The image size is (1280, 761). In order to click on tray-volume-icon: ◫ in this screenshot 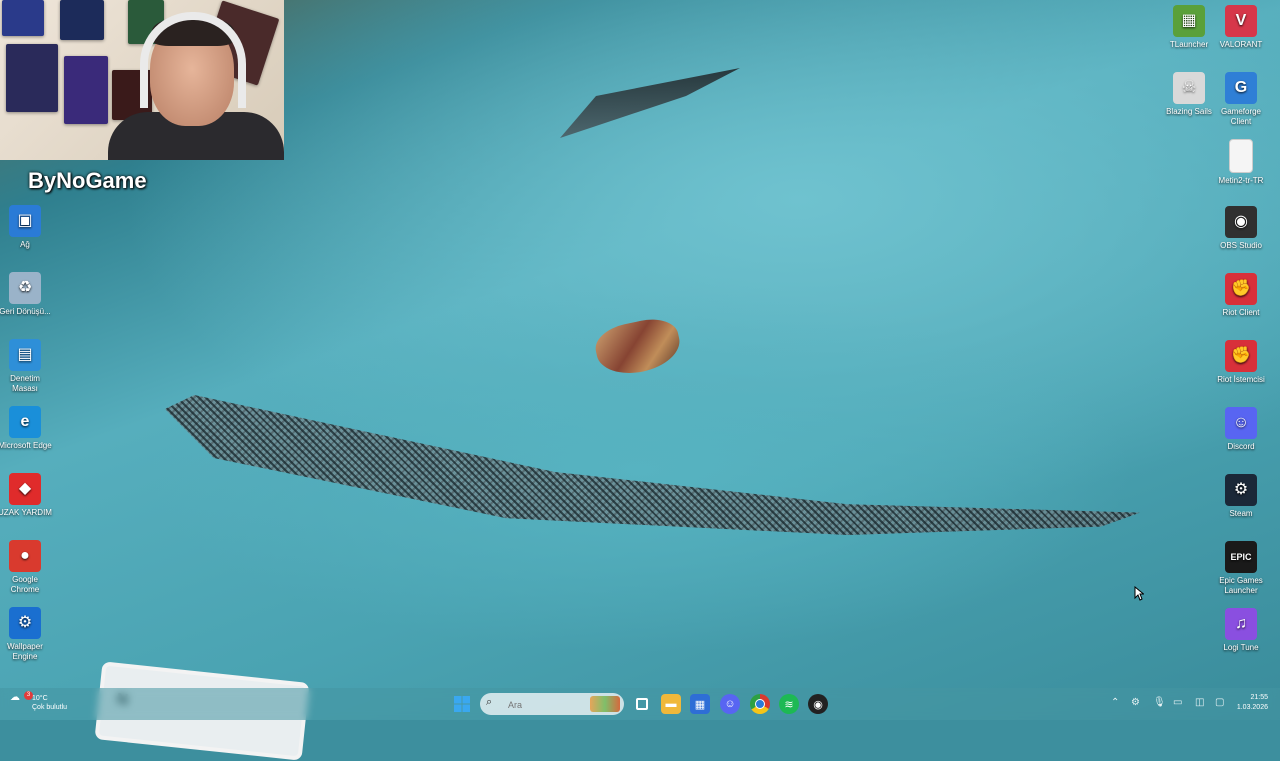, I will do `click(1199, 702)`.